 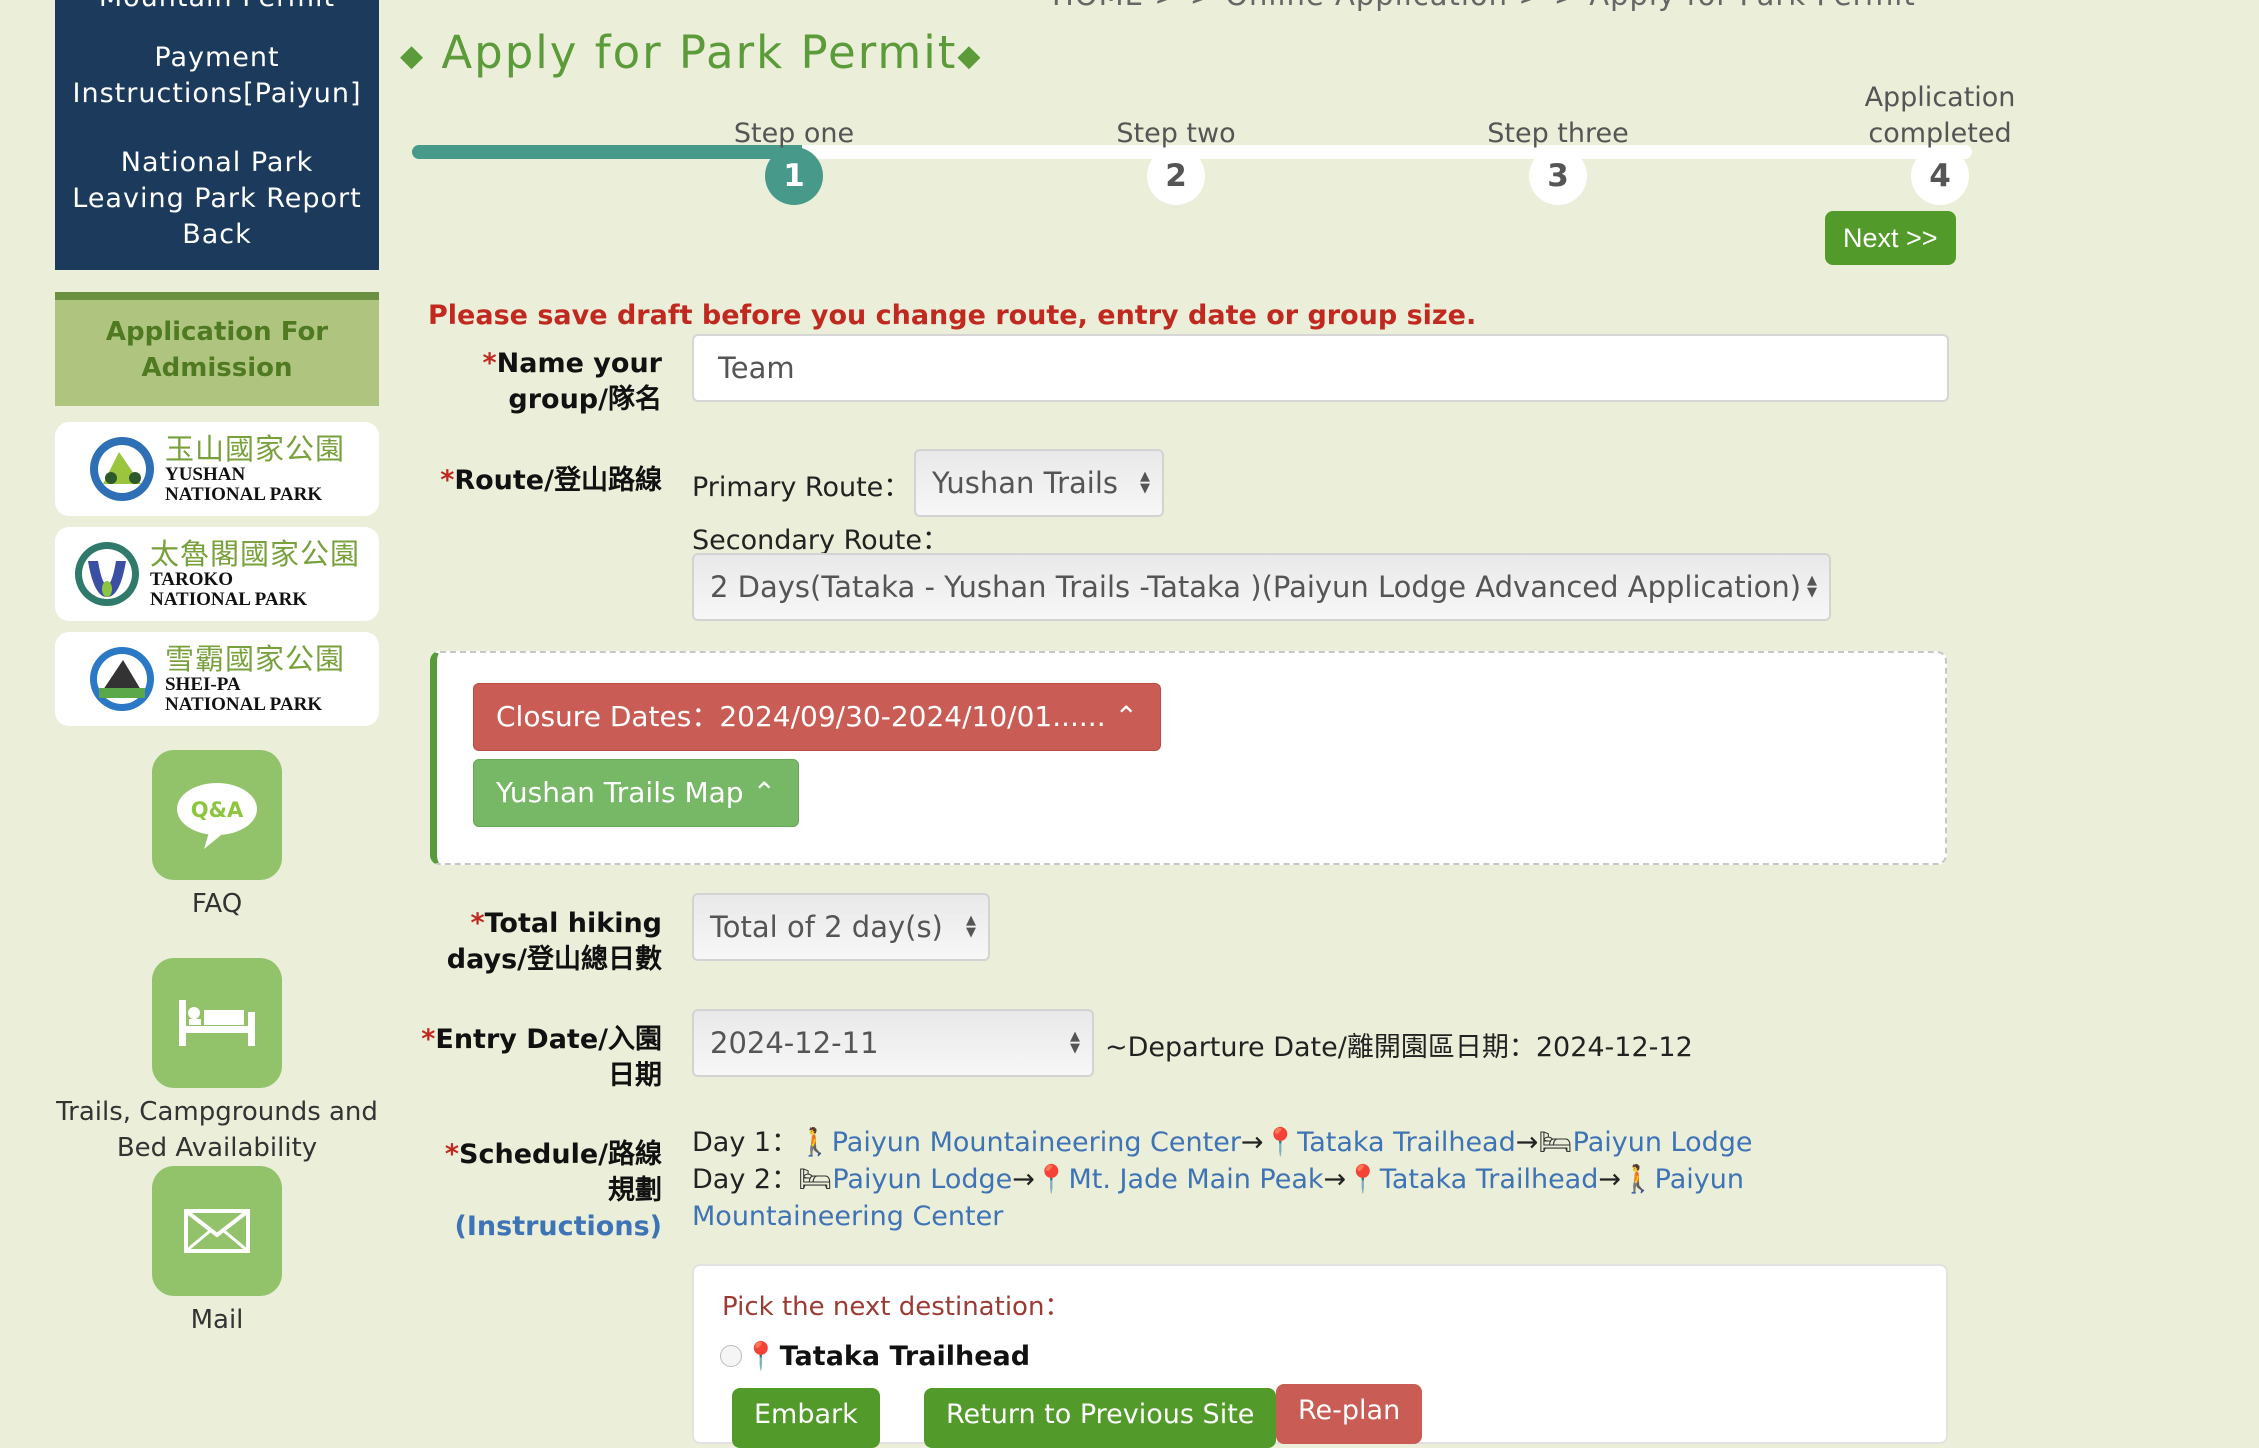 I want to click on hiking-days-select: Total of 2 day(s) ▲ ▼, so click(x=841, y=927).